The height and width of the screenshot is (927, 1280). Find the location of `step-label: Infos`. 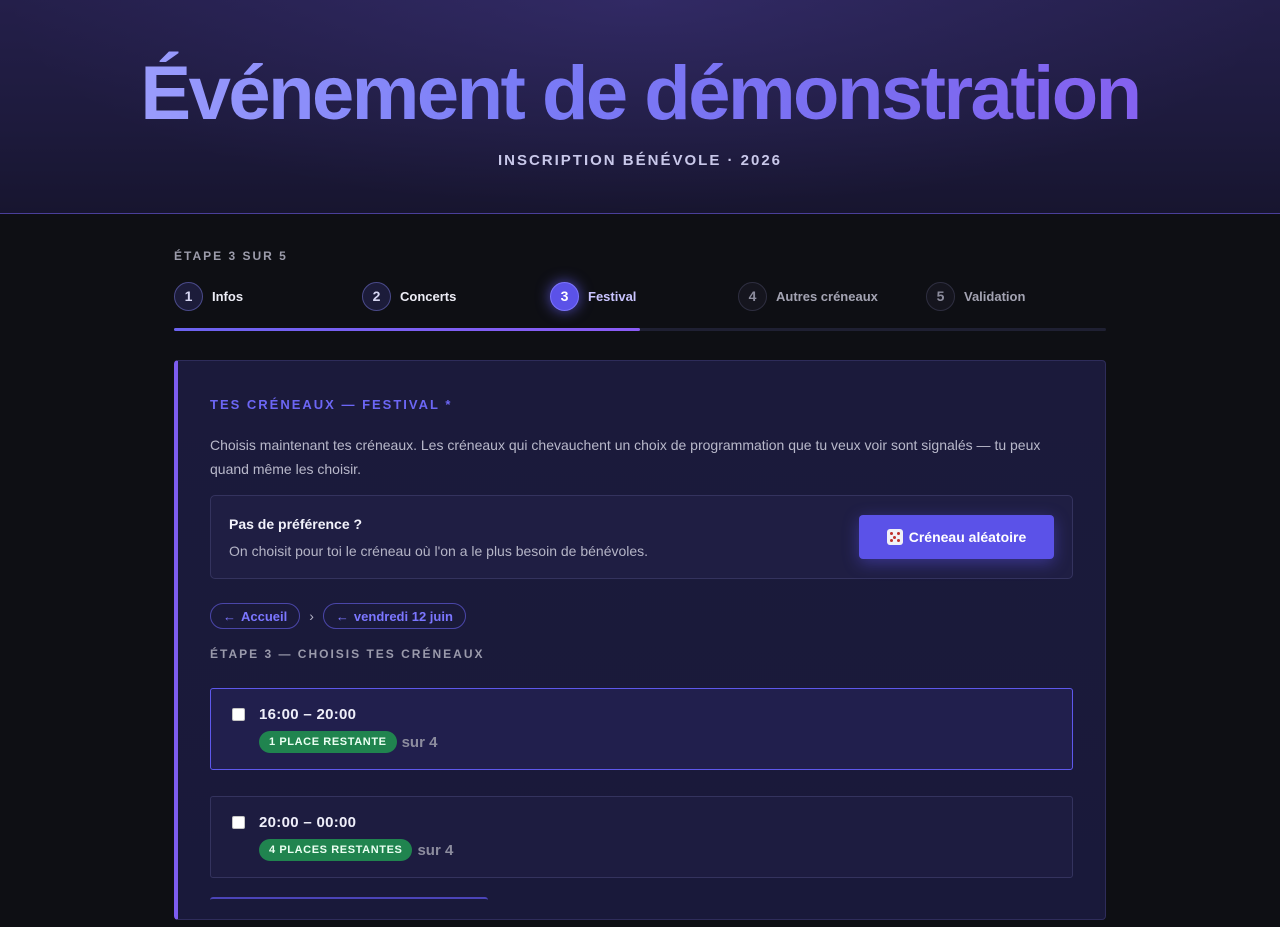

step-label: Infos is located at coordinates (228, 296).